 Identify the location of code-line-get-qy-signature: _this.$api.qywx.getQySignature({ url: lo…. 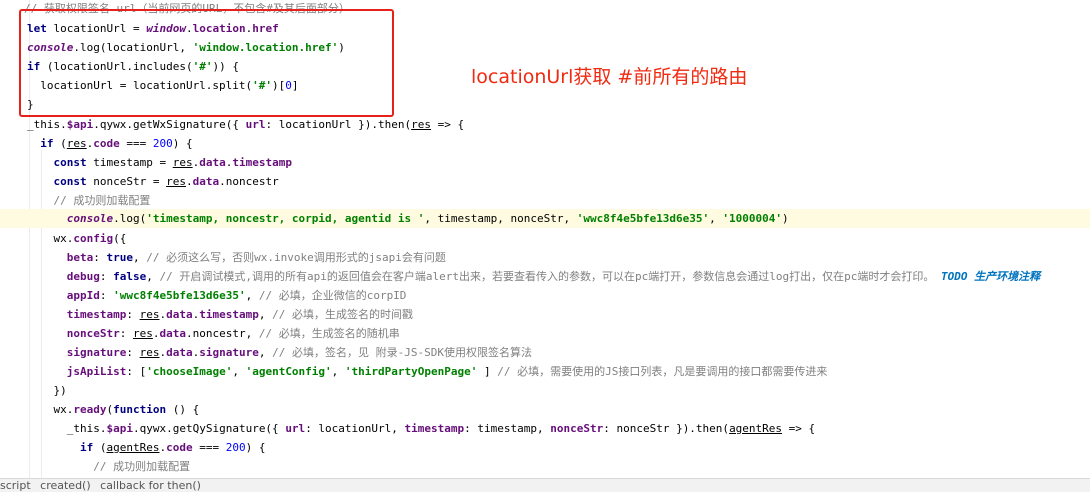
(421, 428).